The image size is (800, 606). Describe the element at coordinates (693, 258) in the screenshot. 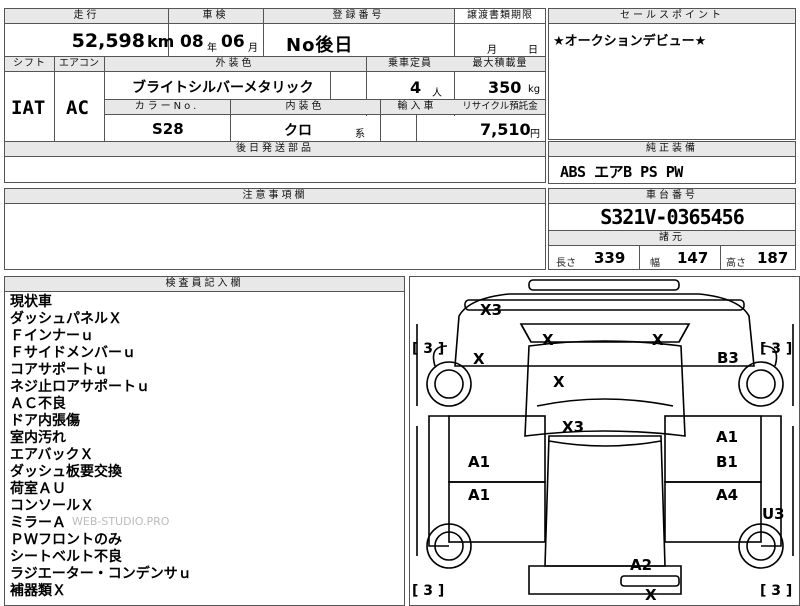

I see `width-value: 147` at that location.